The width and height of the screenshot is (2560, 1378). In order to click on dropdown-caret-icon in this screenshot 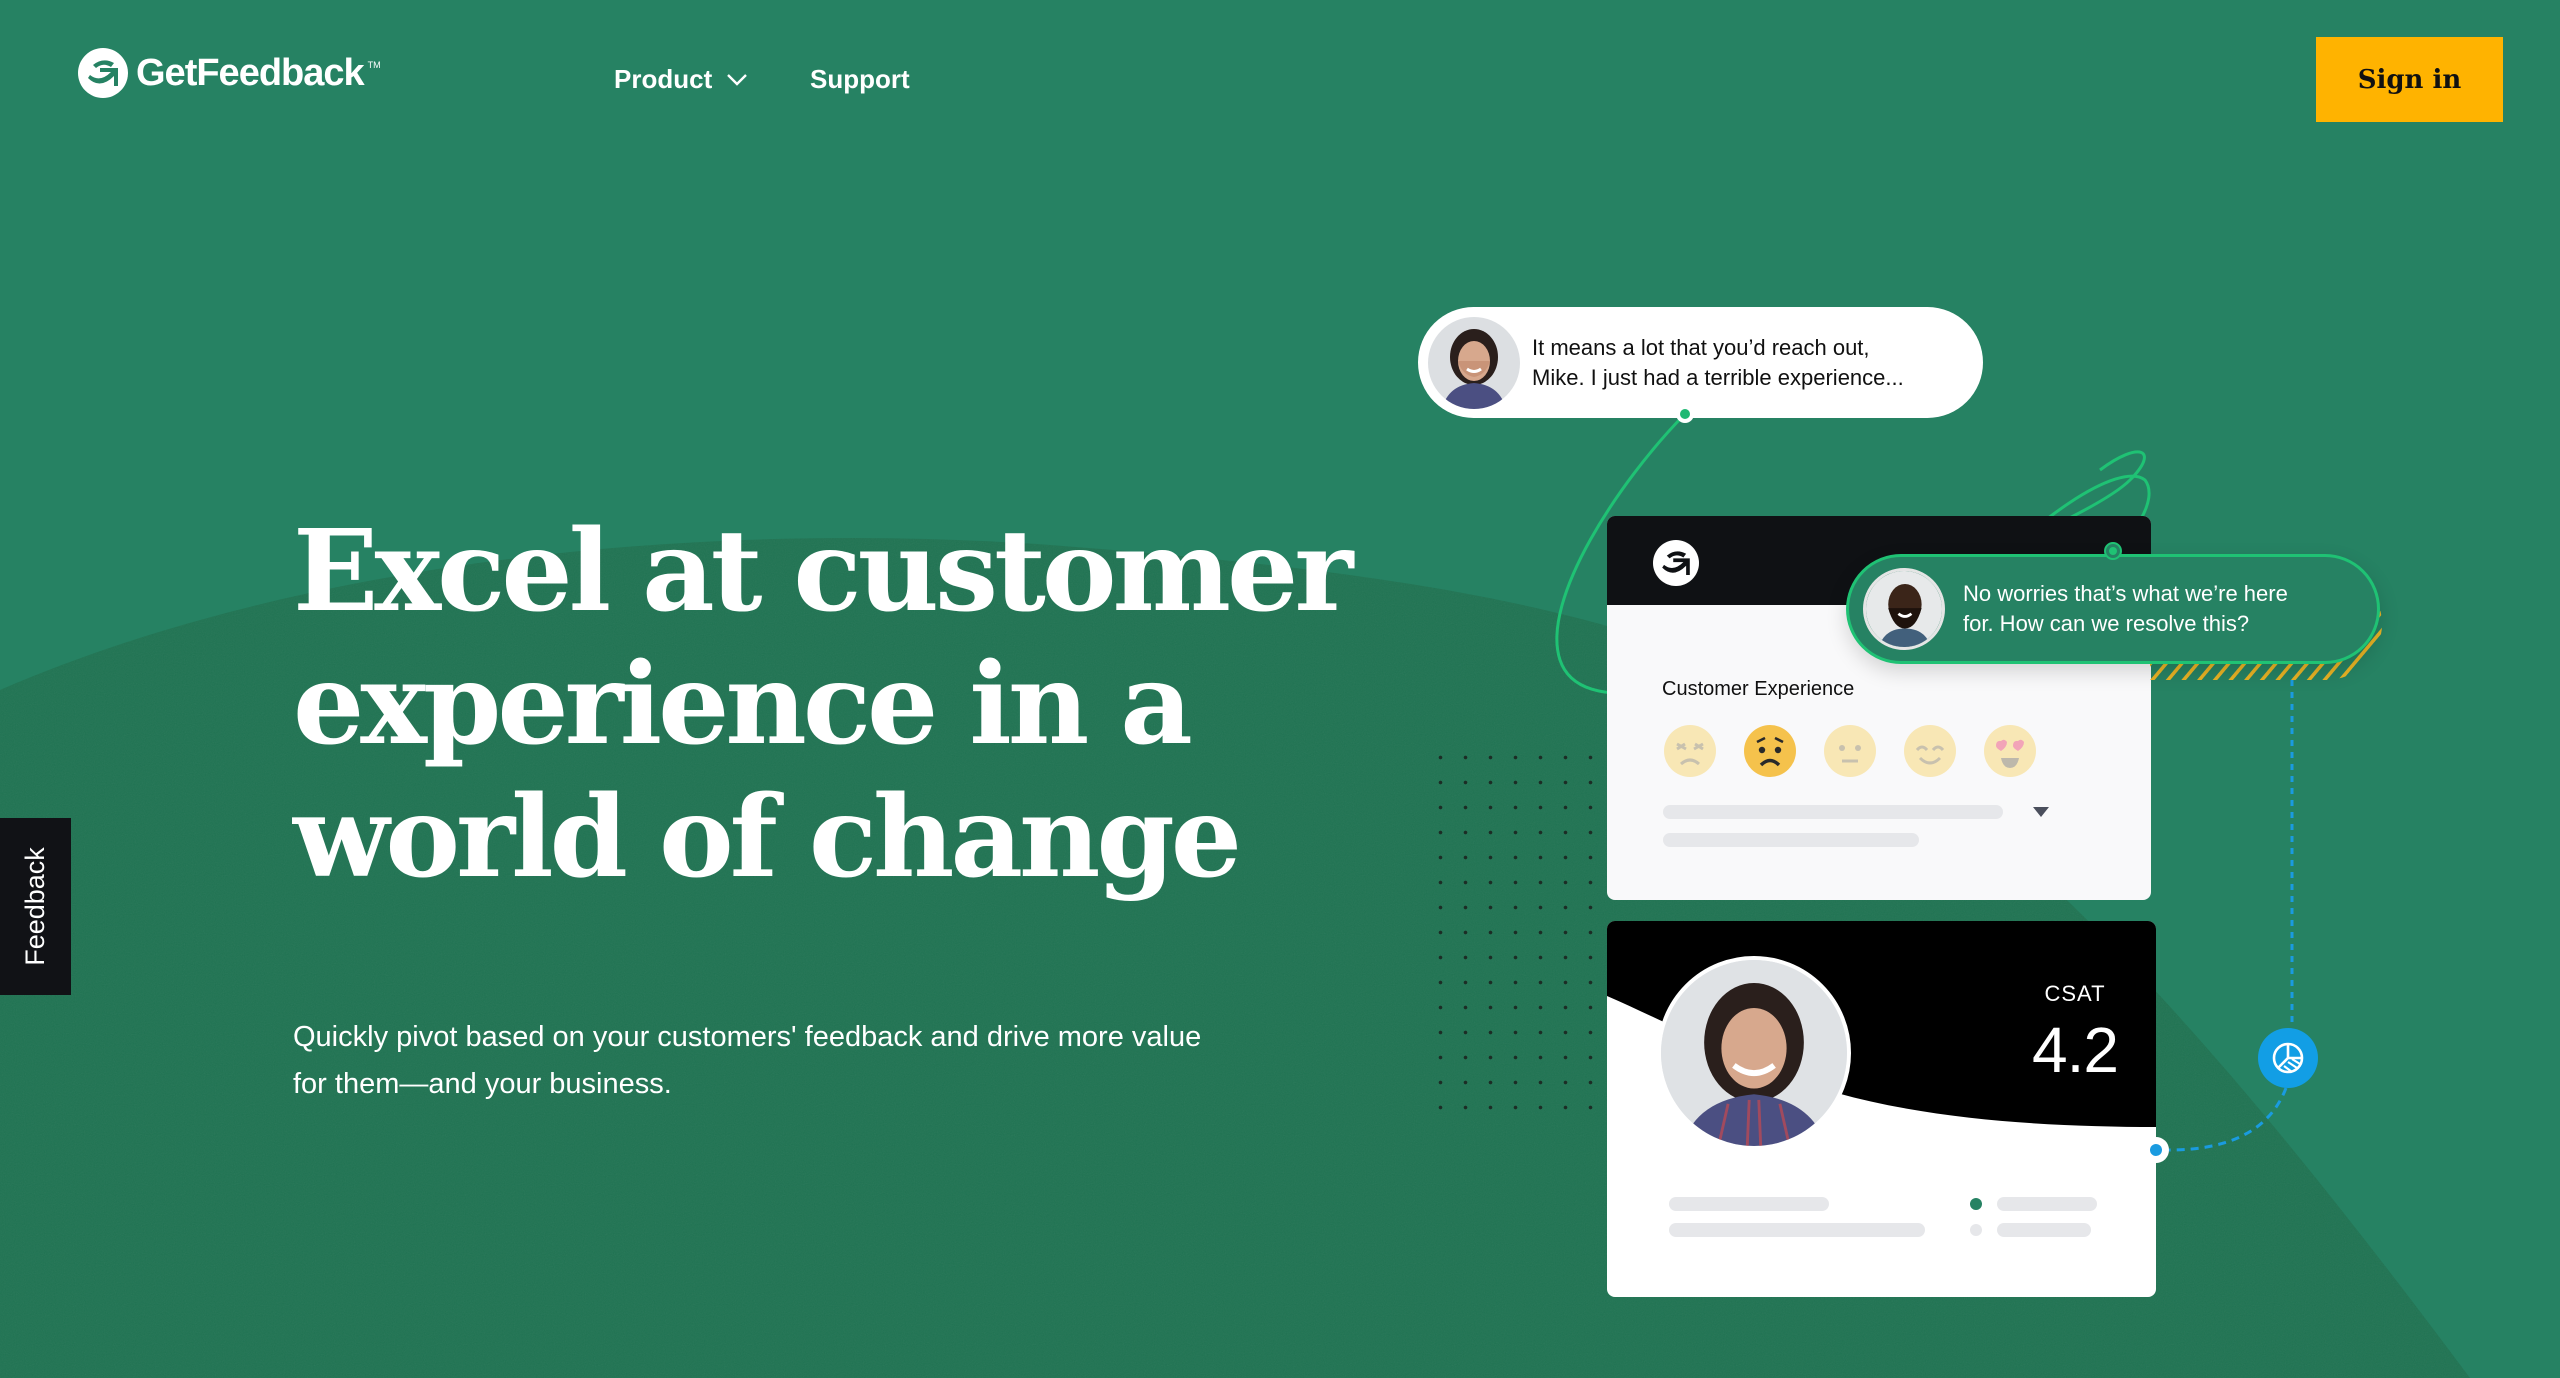, I will do `click(2041, 812)`.